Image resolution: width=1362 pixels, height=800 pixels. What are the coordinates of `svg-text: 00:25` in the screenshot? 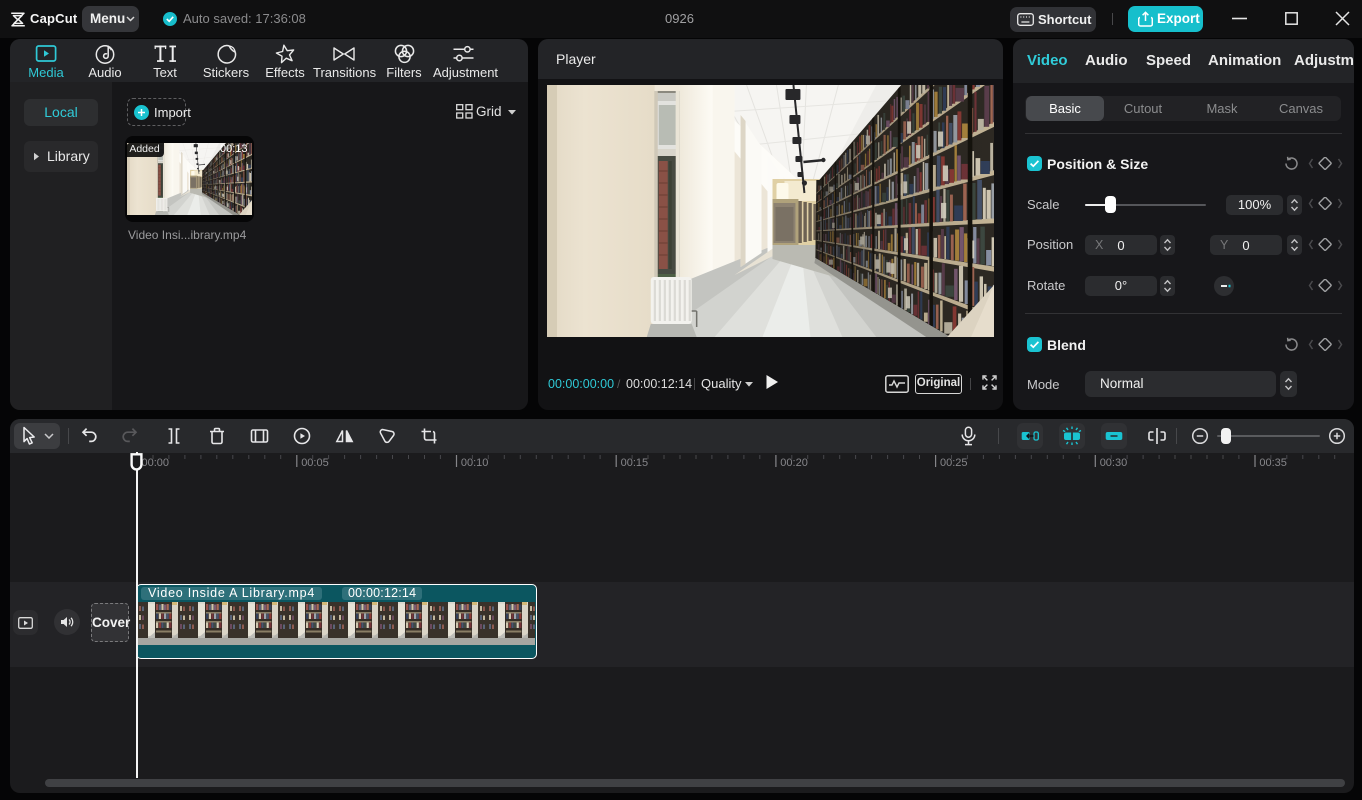 It's located at (954, 463).